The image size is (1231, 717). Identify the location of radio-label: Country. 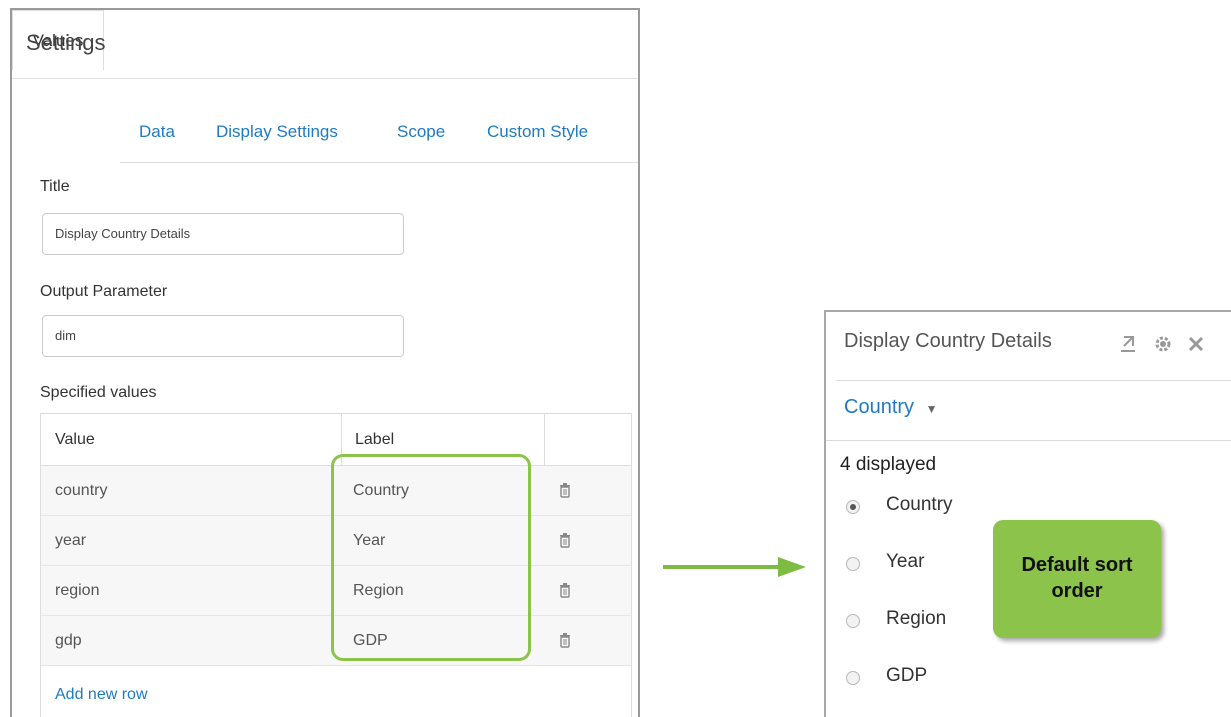
(919, 504).